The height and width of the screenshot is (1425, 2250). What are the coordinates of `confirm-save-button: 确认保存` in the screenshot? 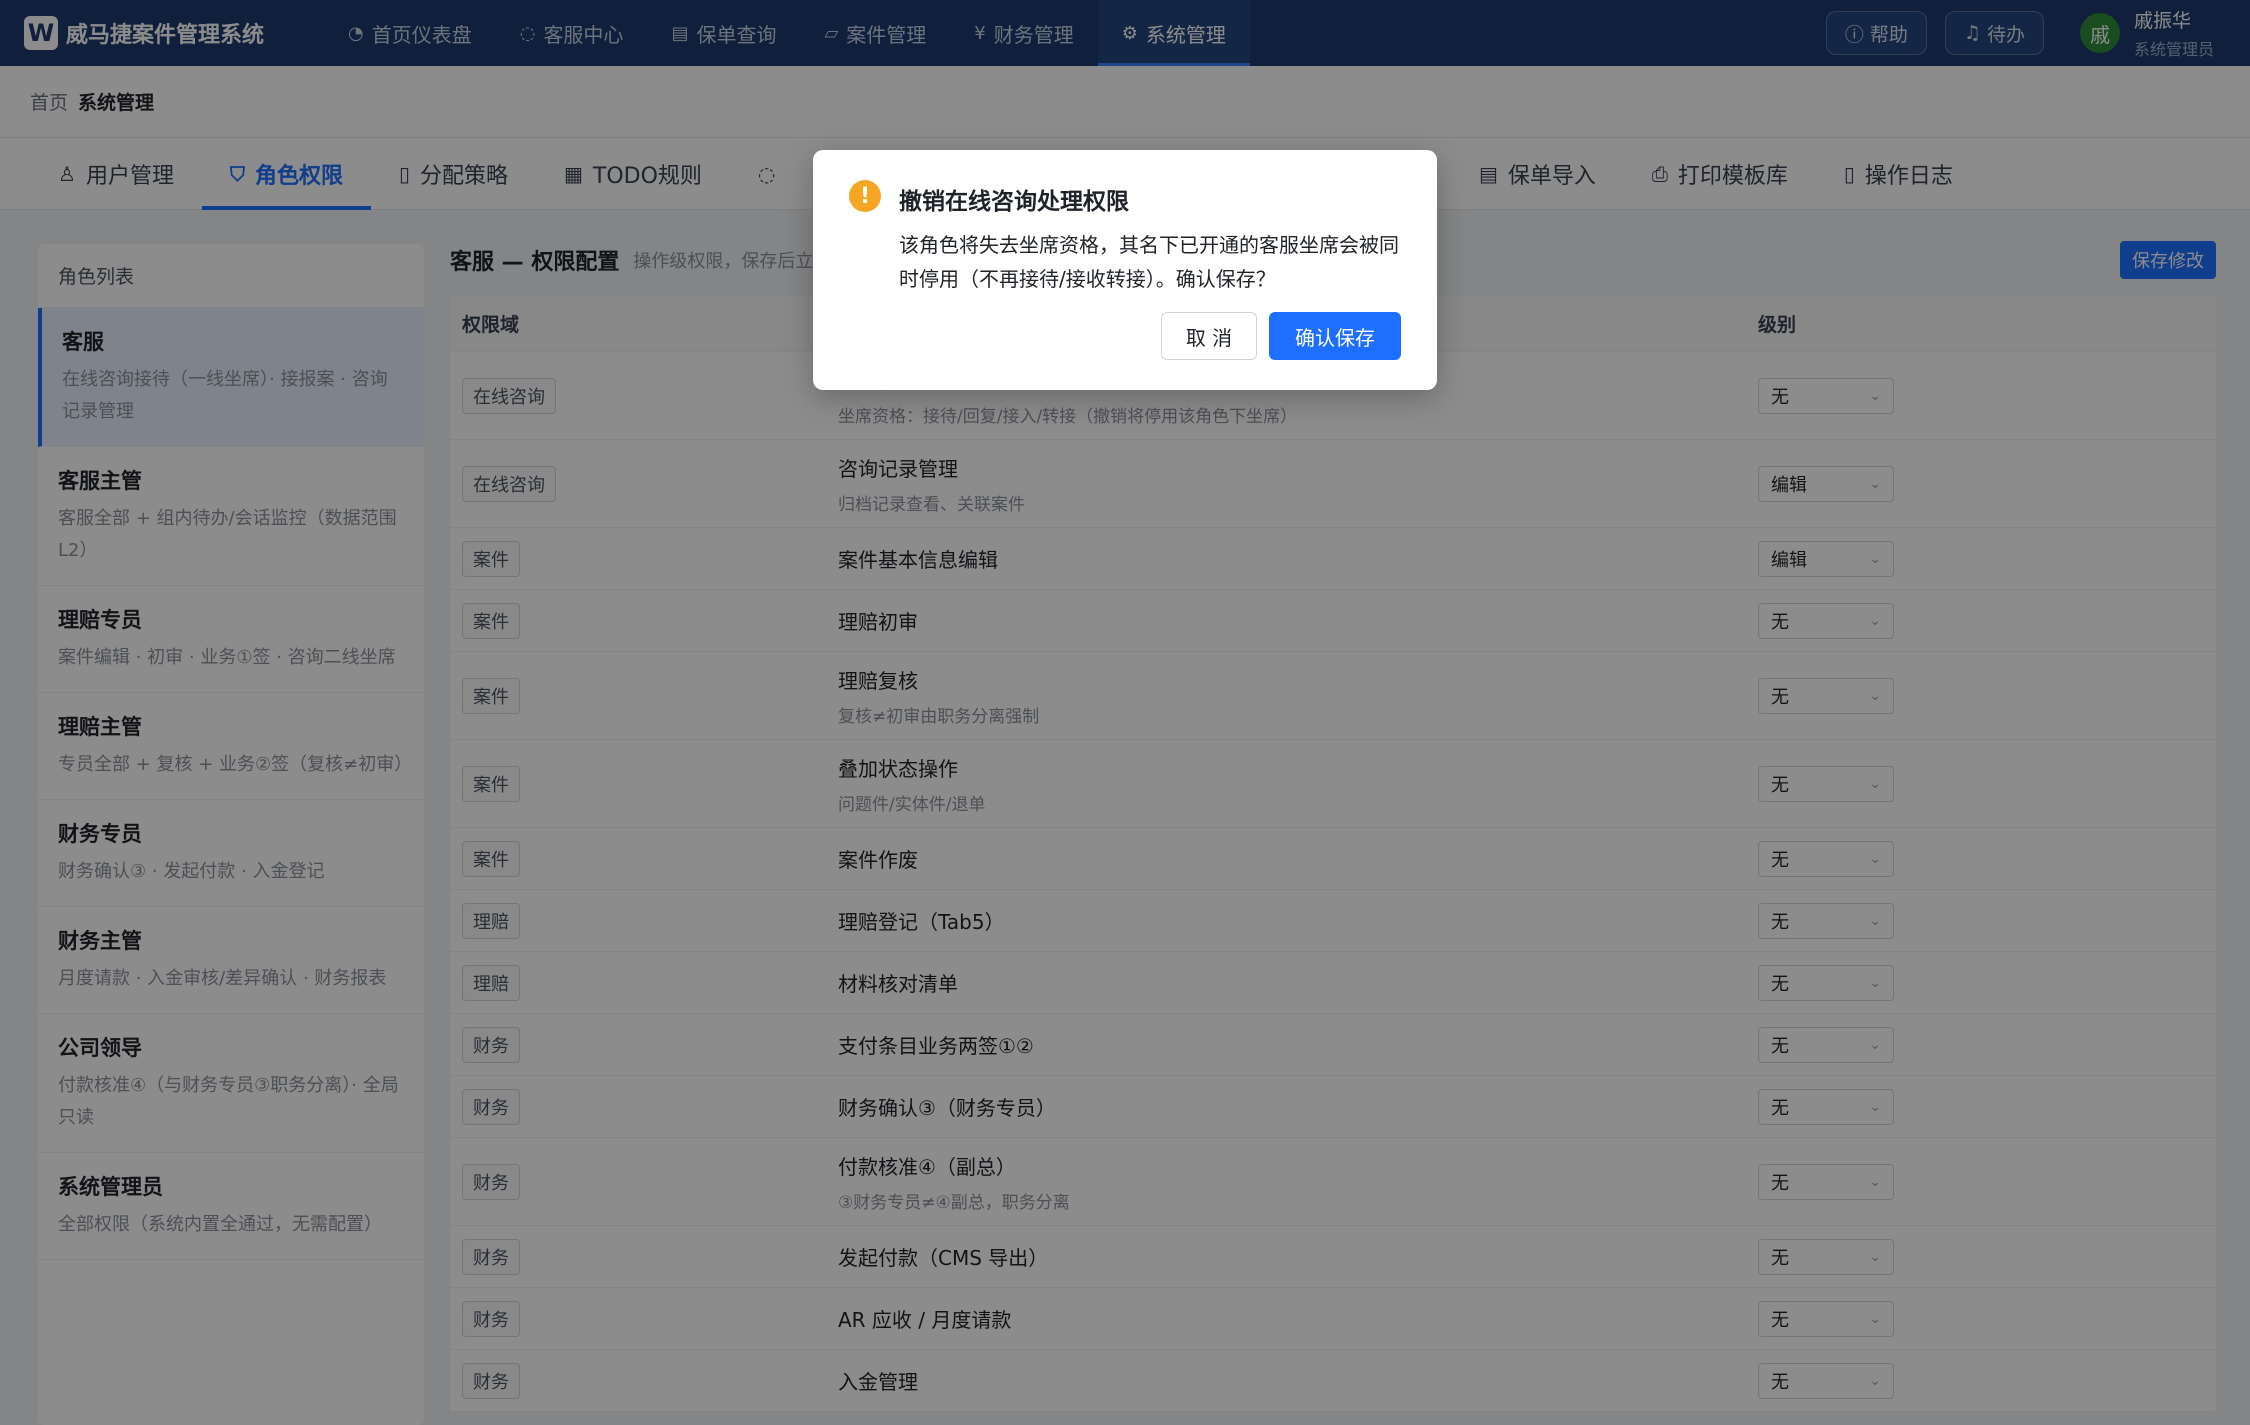 It's located at (1335, 336).